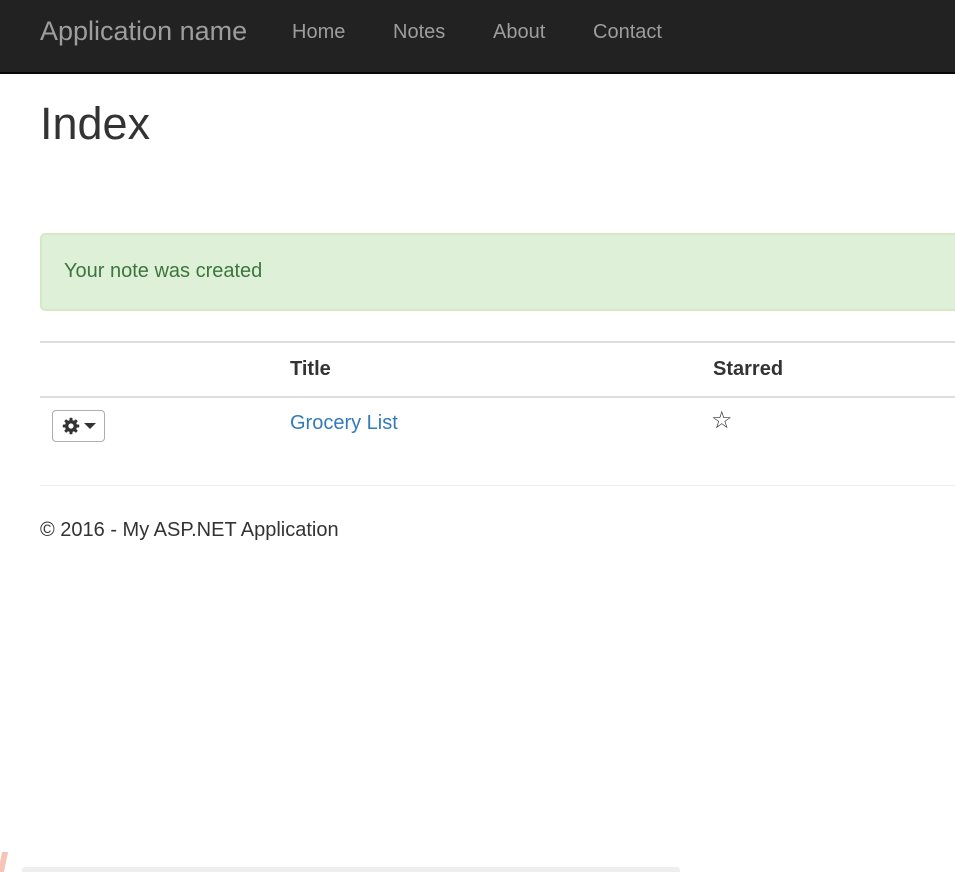 The width and height of the screenshot is (955, 872). What do you see at coordinates (4, 862) in the screenshot?
I see `edge-decoration` at bounding box center [4, 862].